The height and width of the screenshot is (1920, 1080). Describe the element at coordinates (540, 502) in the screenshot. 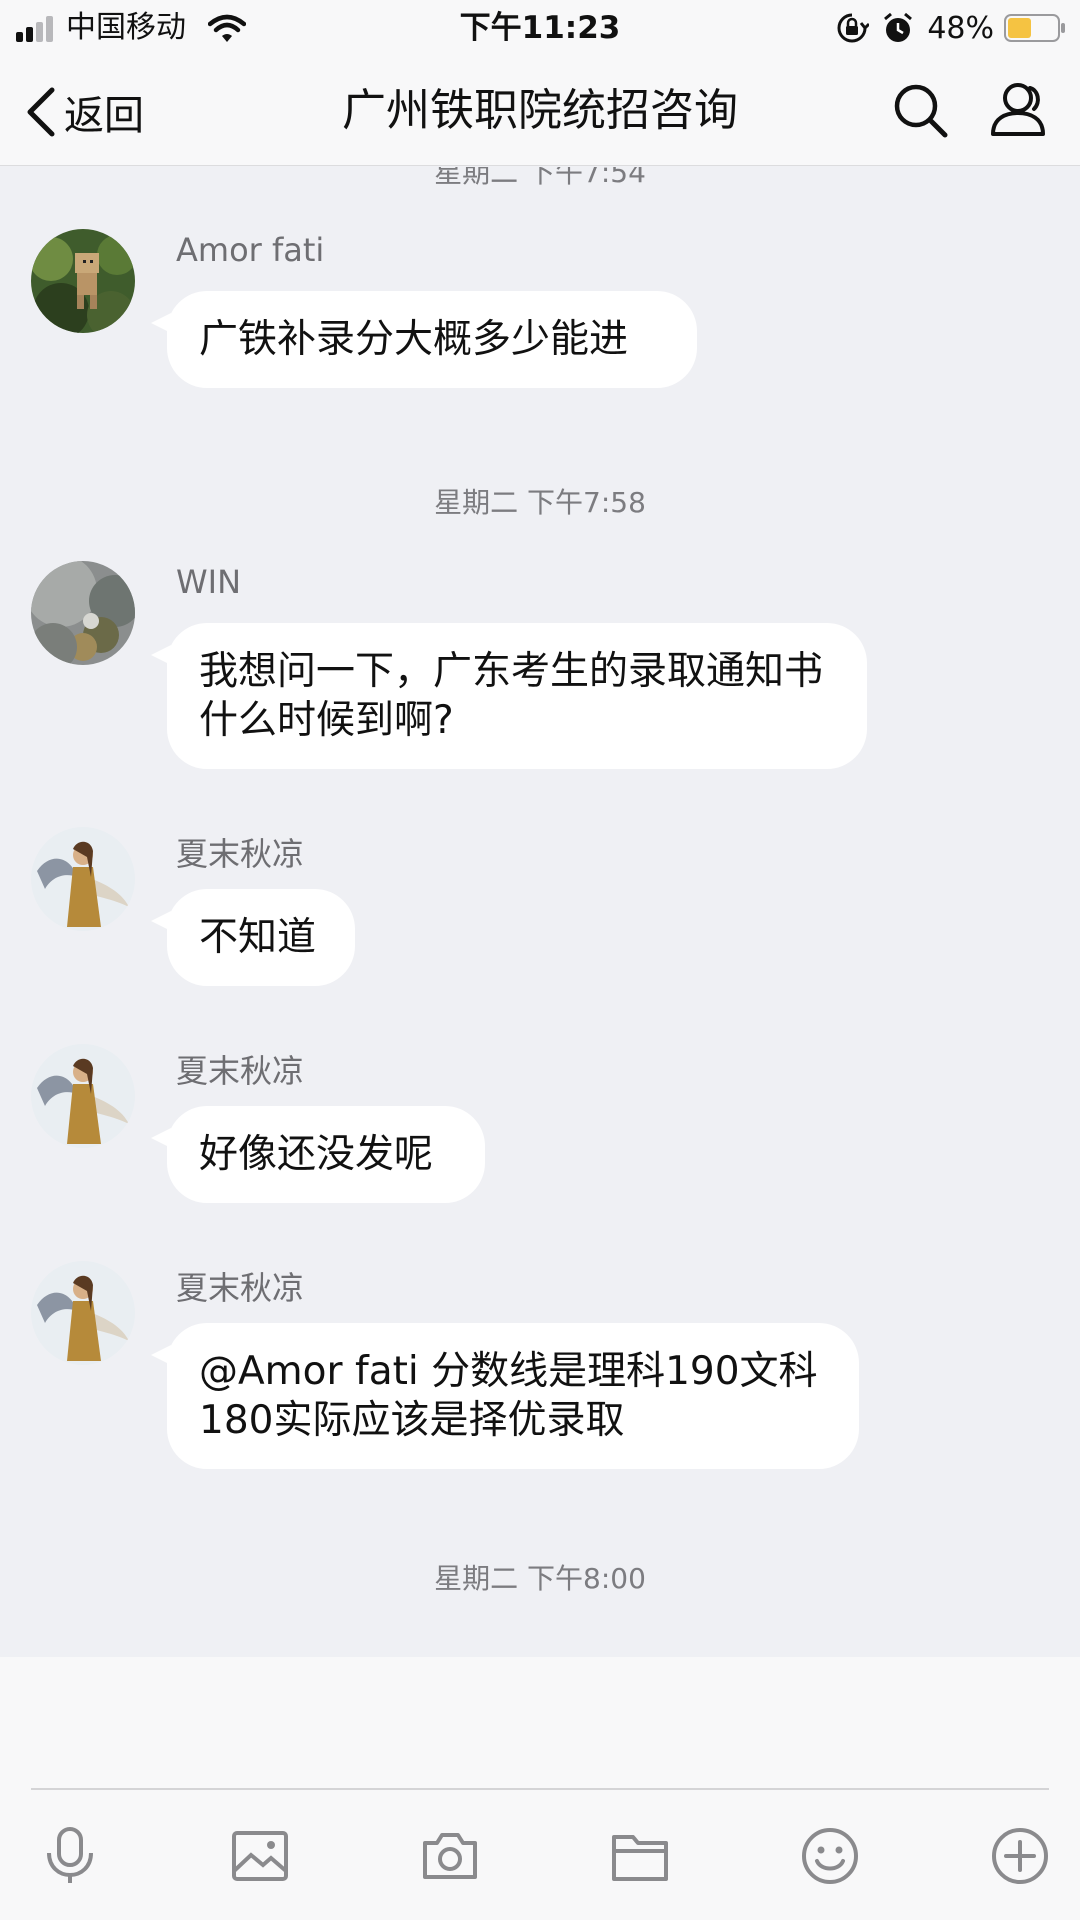

I see `timestamp-separator: 星期二 下午7:58` at that location.